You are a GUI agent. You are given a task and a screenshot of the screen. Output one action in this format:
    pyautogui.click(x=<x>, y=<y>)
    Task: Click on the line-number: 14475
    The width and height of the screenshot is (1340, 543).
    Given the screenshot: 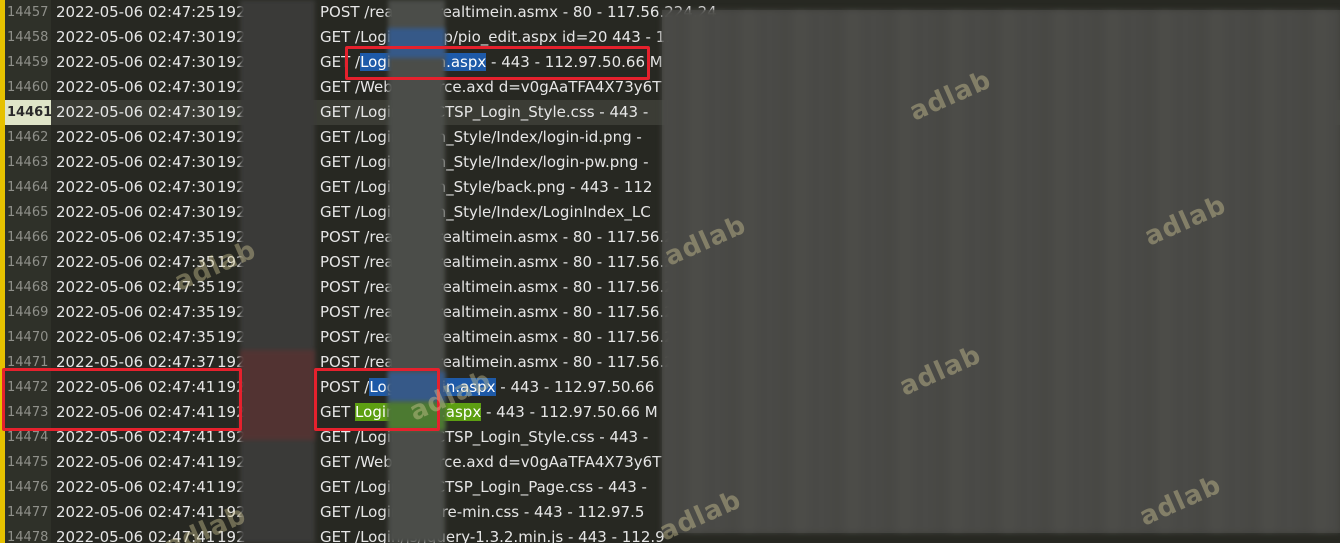 What is the action you would take?
    pyautogui.click(x=28, y=462)
    